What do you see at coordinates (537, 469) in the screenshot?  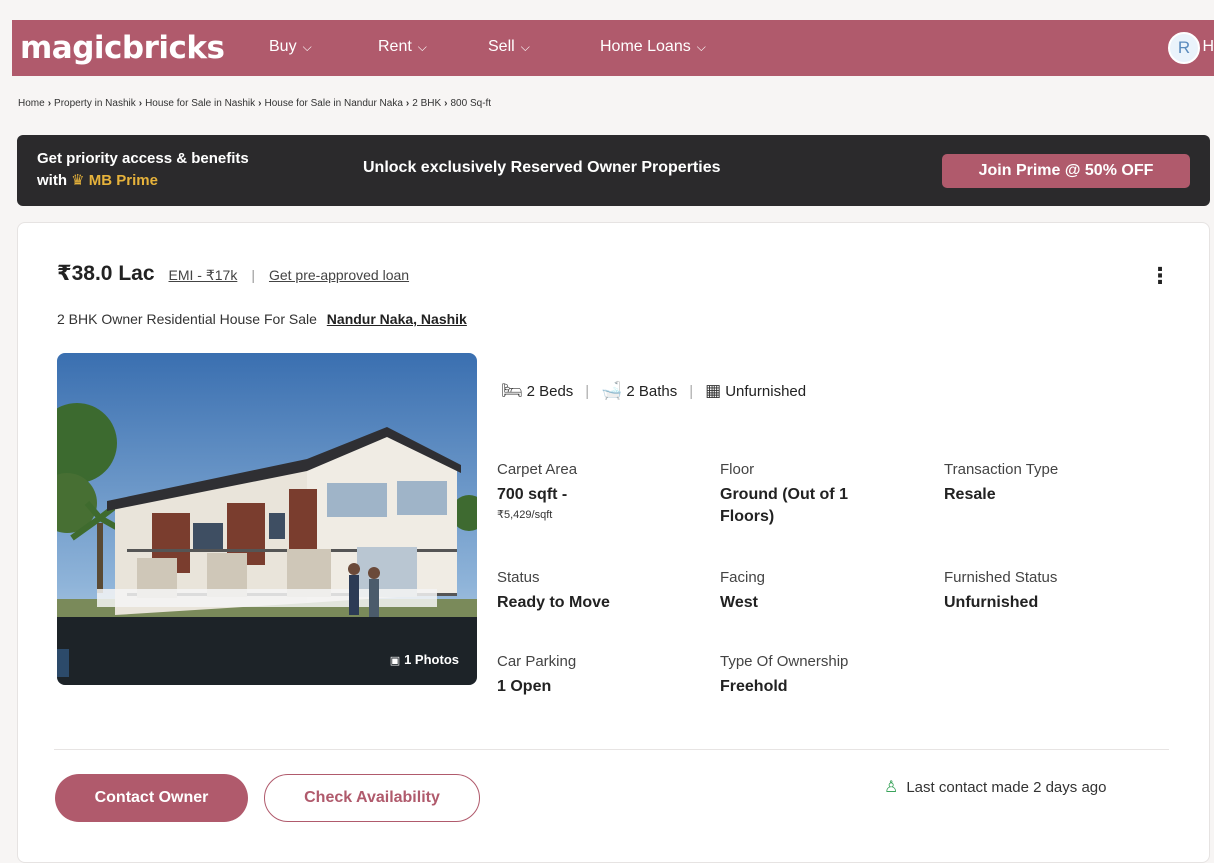 I see `detail-label: Carpet Area` at bounding box center [537, 469].